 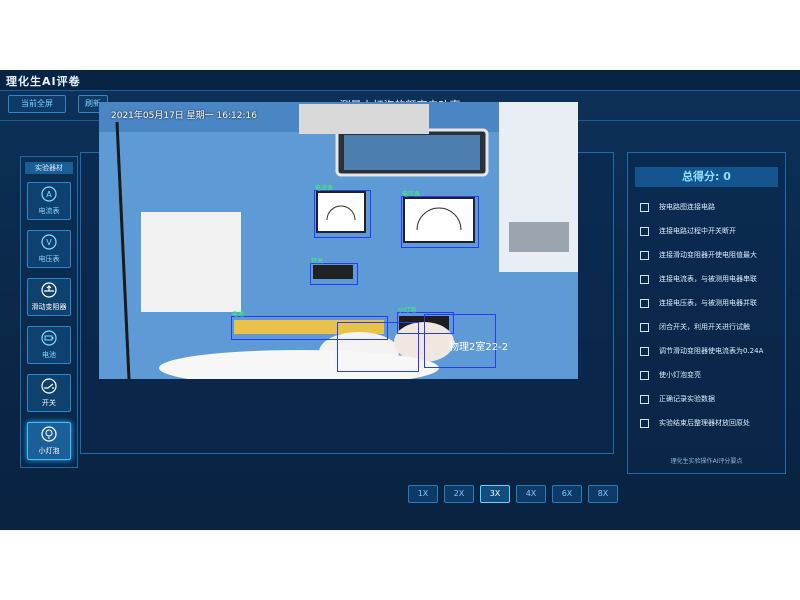 What do you see at coordinates (695, 423) in the screenshot?
I see `criterion-item: 实验结束后整理器材放回原处` at bounding box center [695, 423].